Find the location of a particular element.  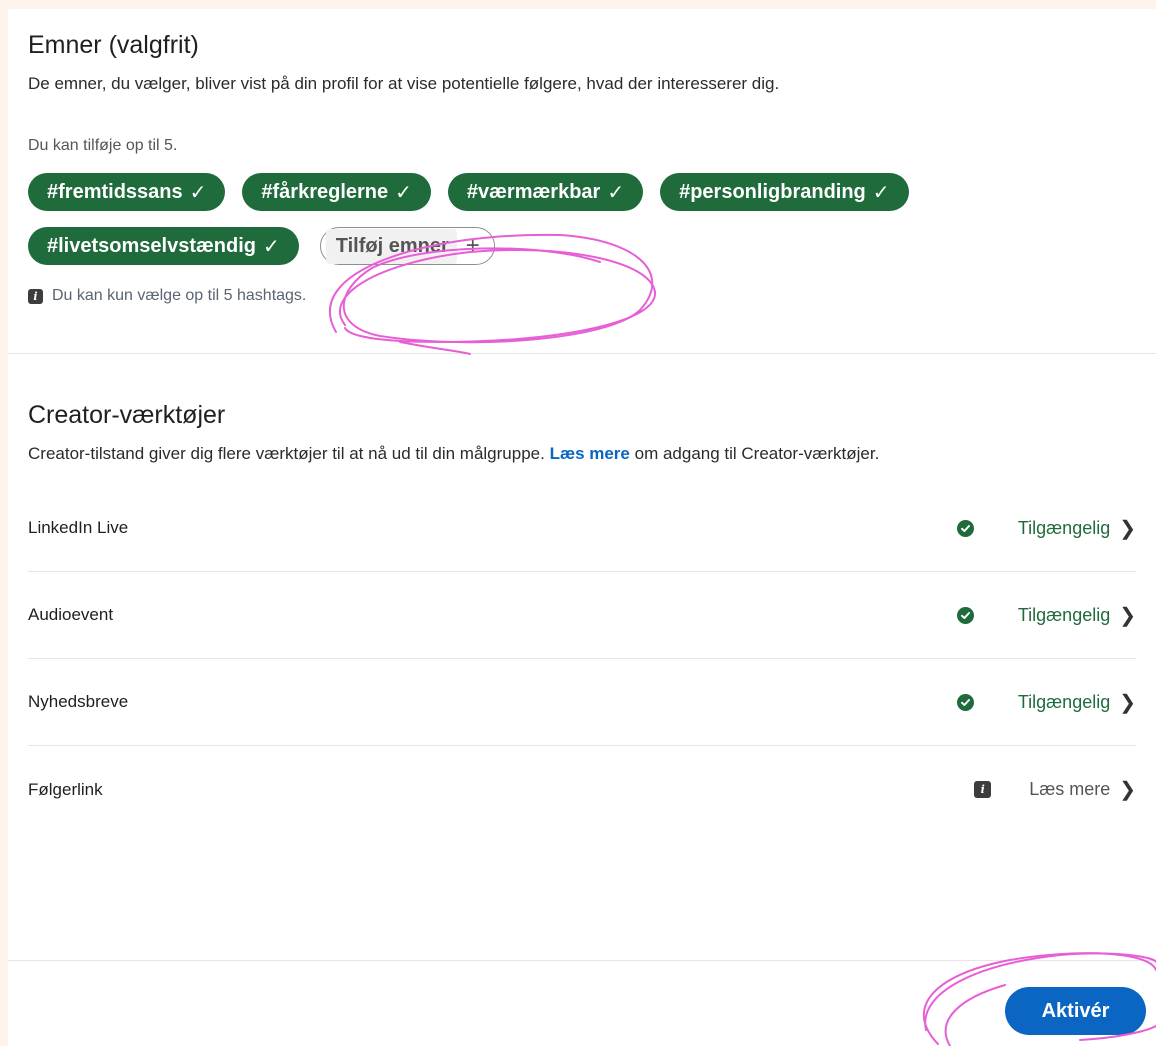

creator-tools-title: Creator-værktøjer is located at coordinates (127, 415).